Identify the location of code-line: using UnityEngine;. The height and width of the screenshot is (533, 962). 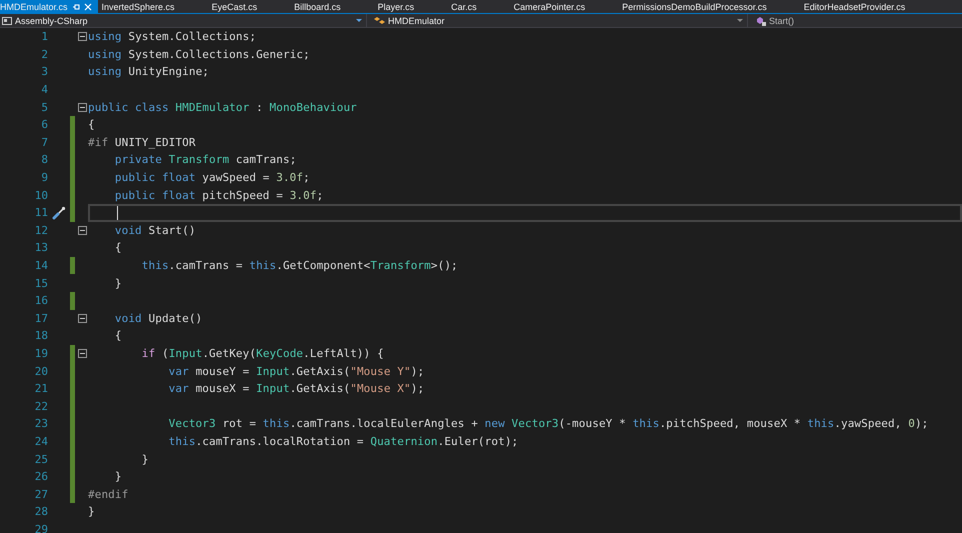
(149, 71).